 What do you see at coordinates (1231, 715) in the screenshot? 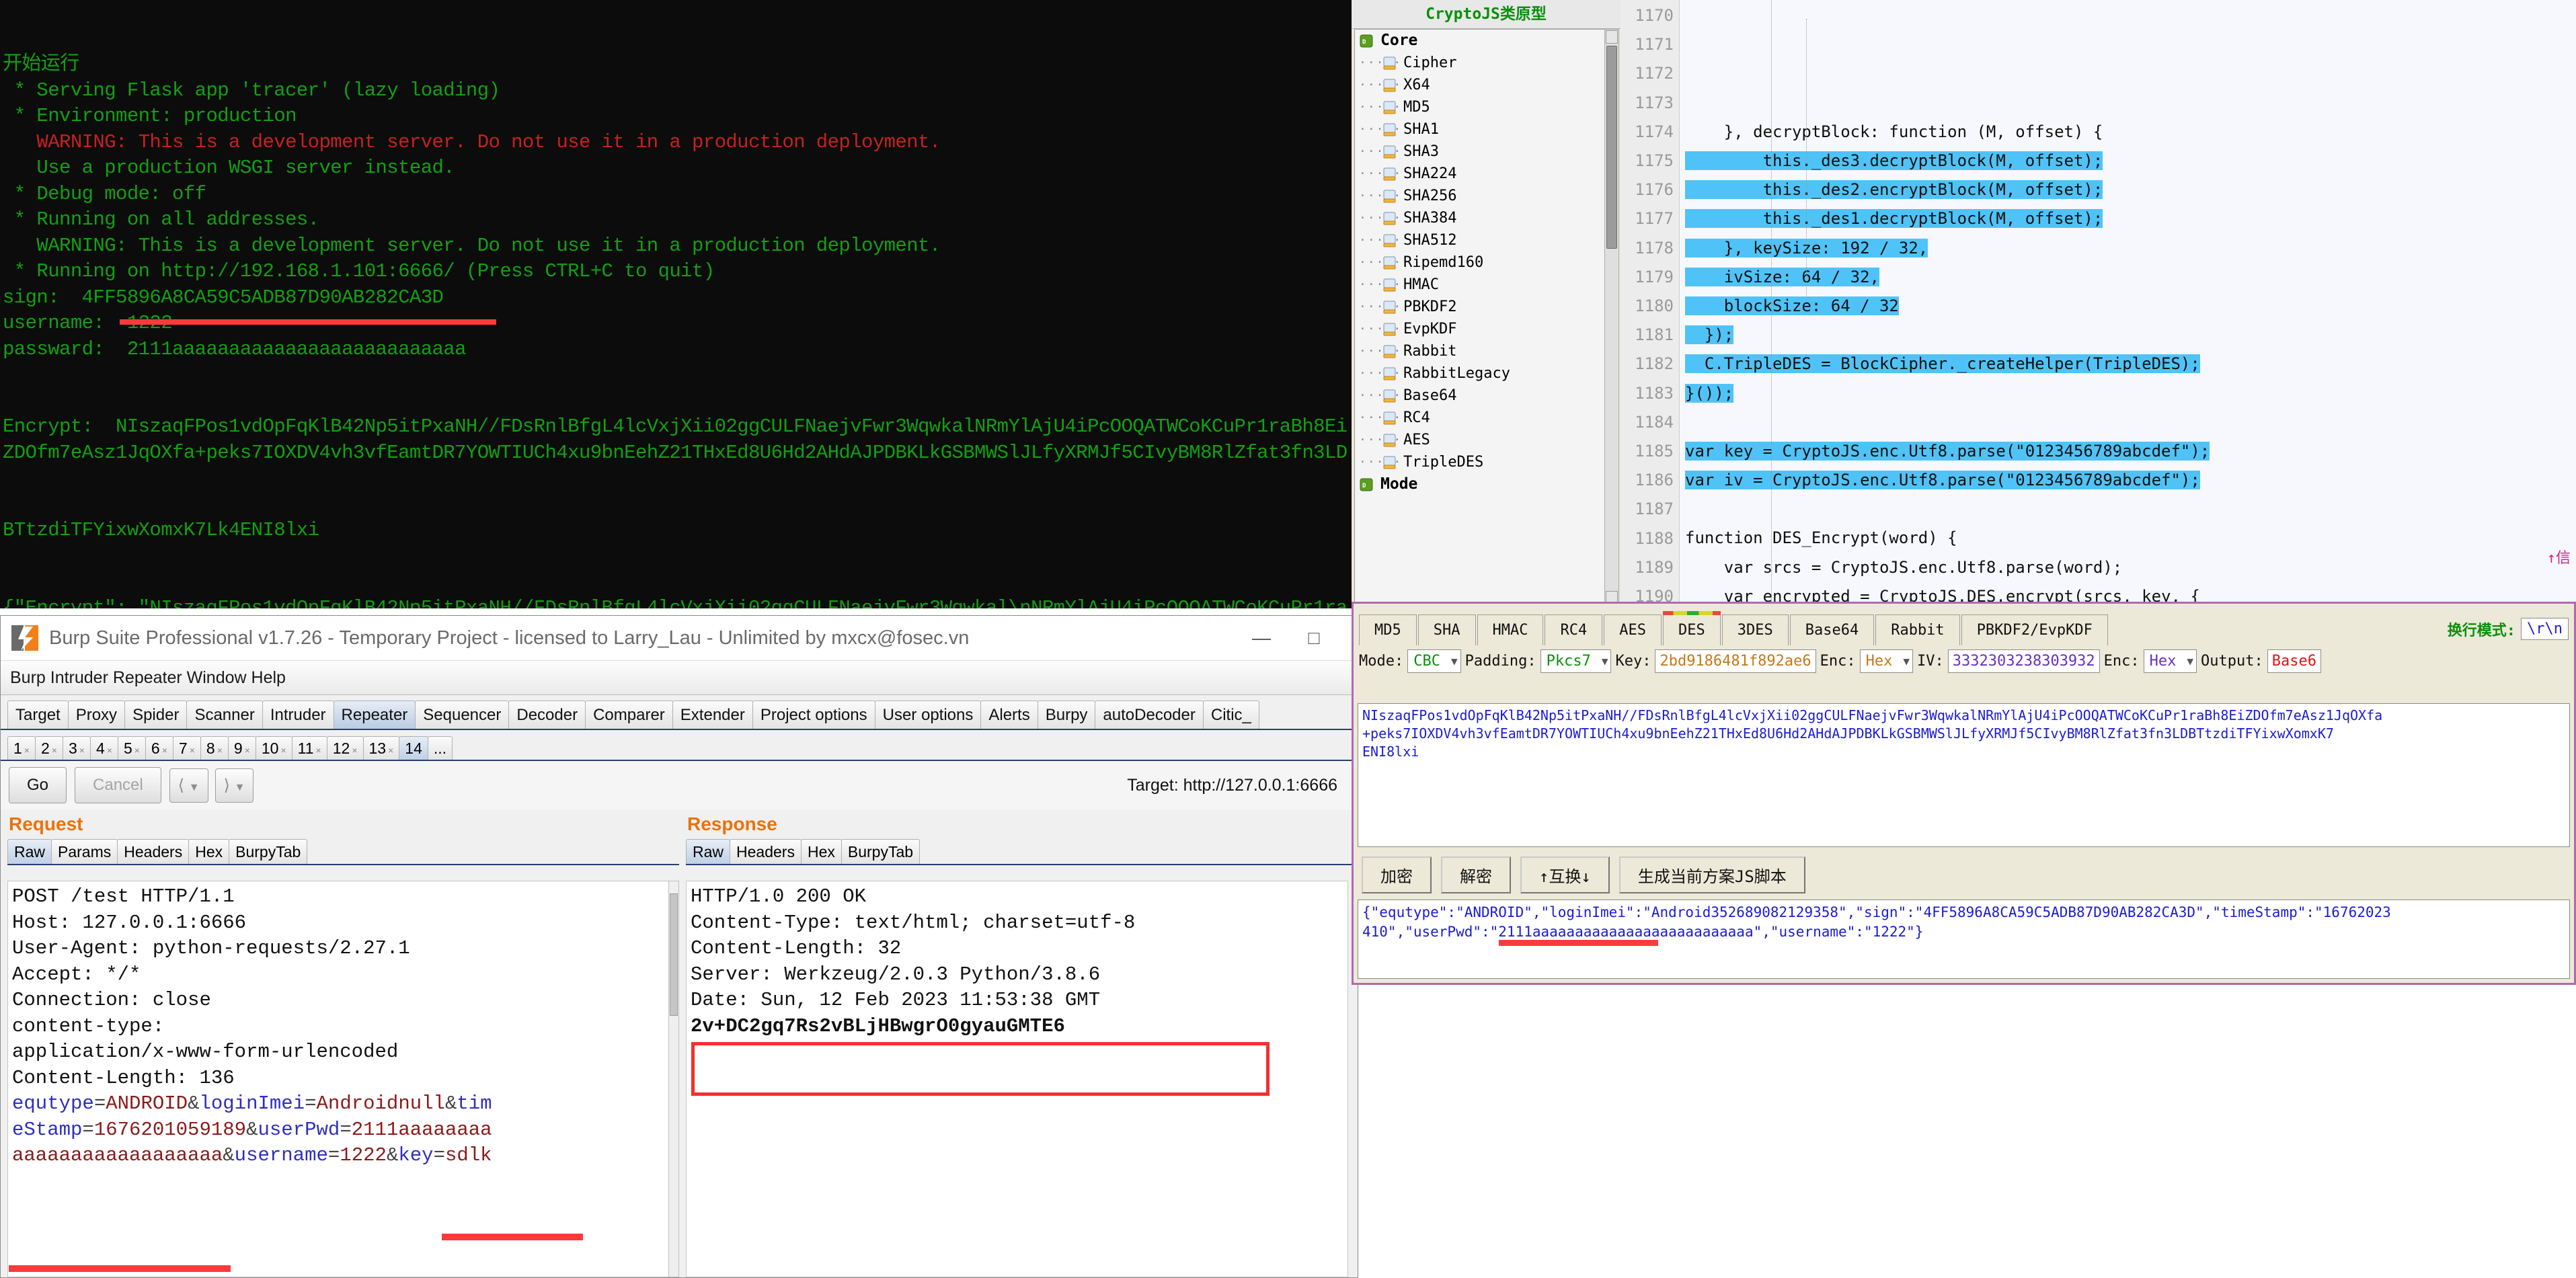
I see `burp-tab-citic-: Citic_` at bounding box center [1231, 715].